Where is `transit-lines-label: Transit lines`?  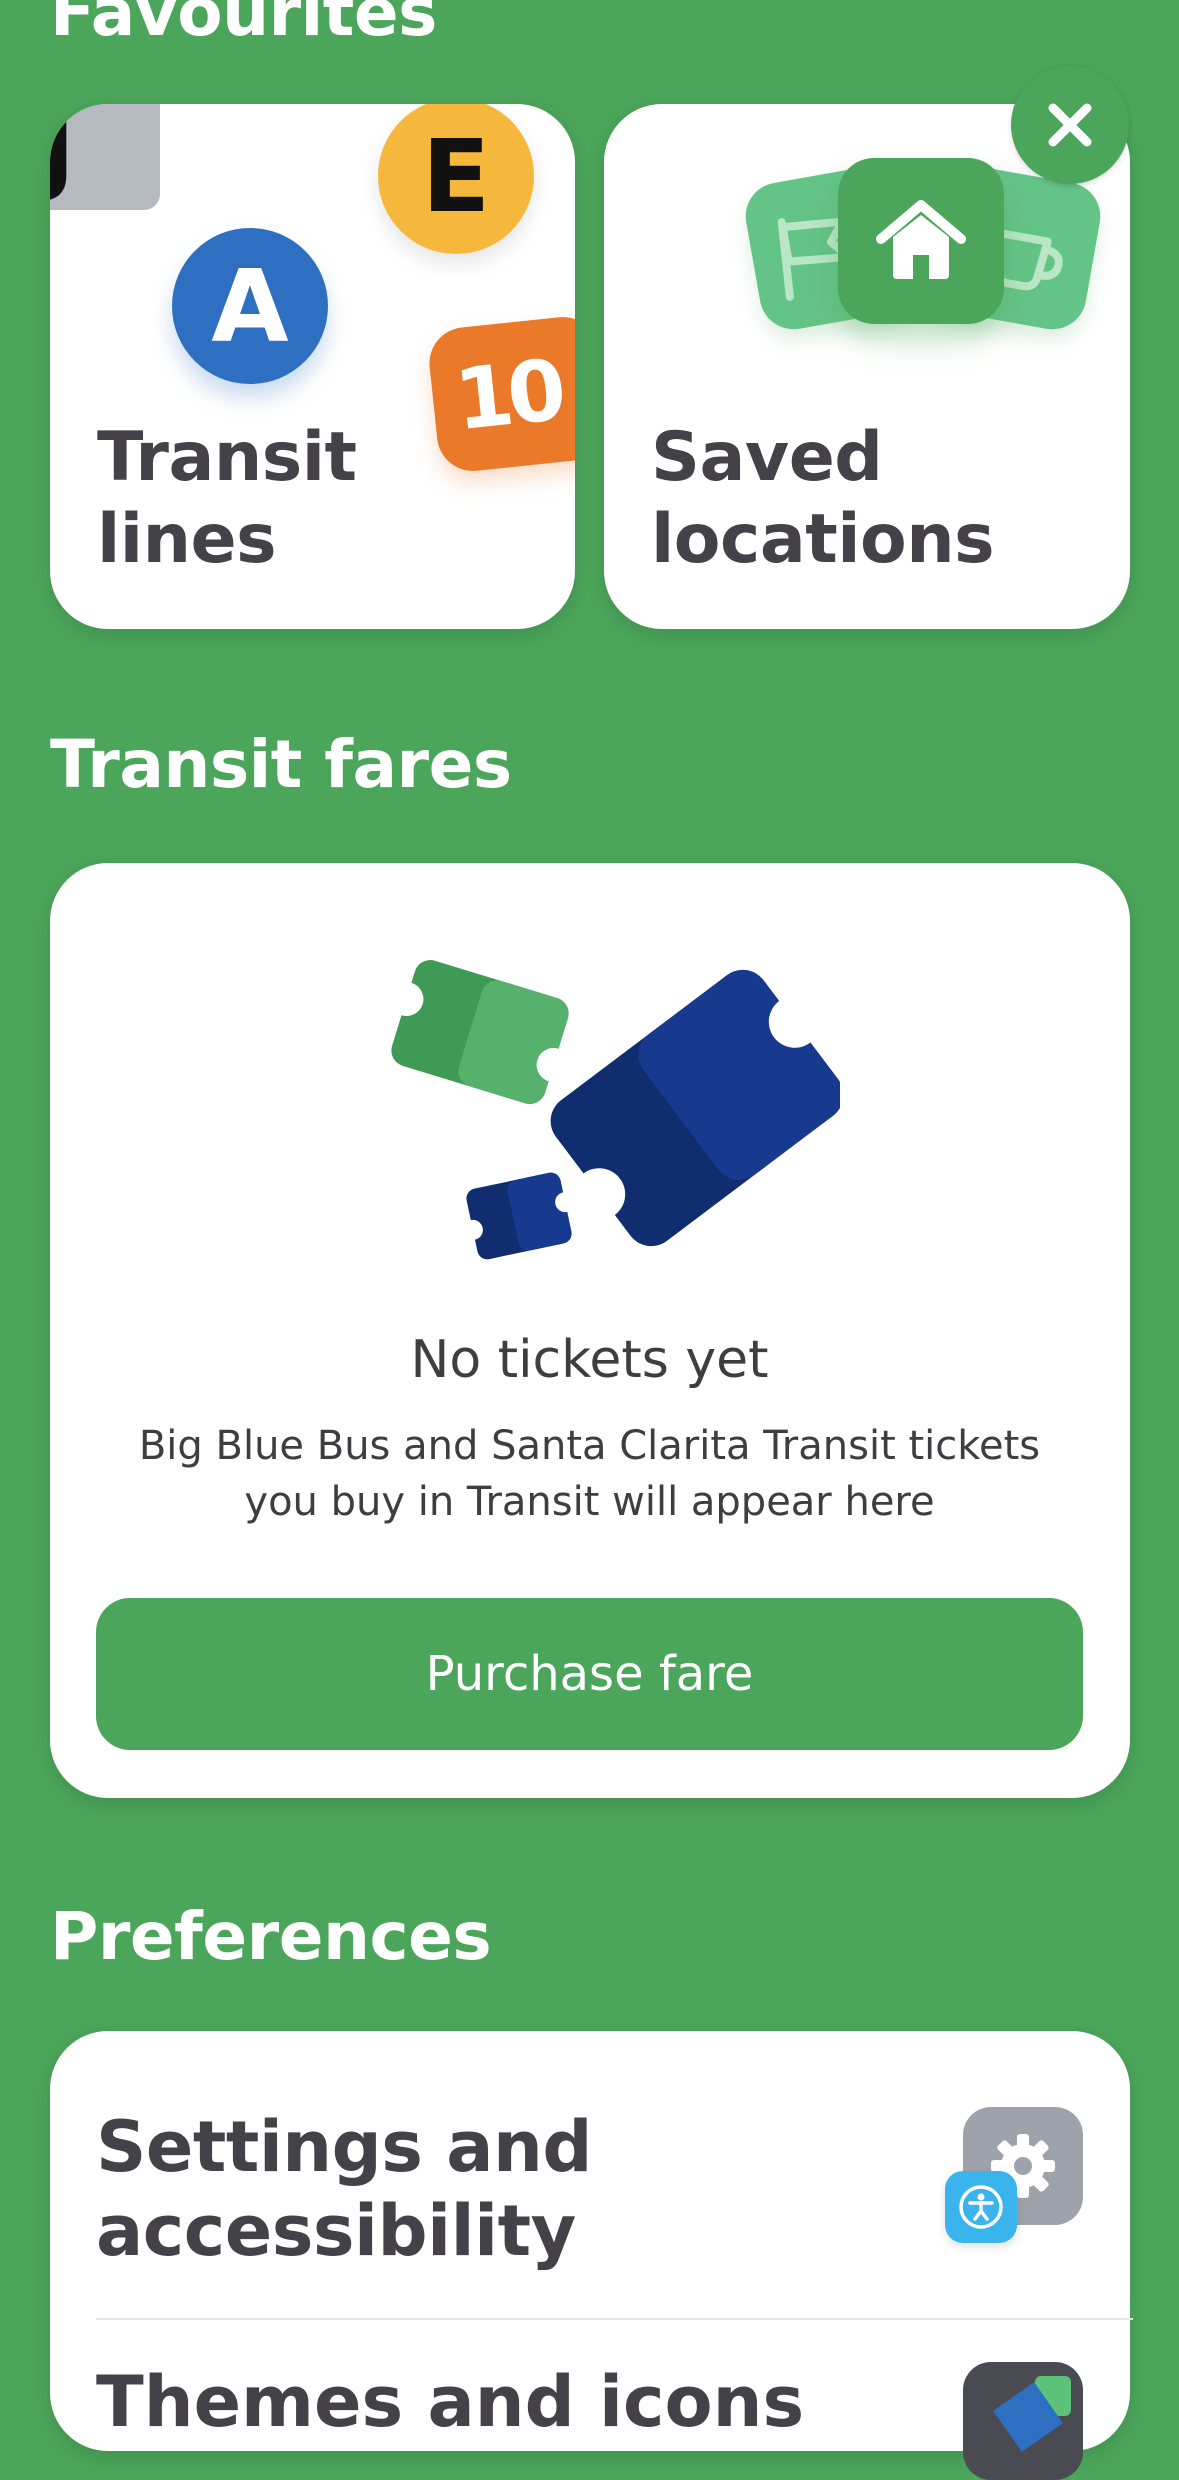 transit-lines-label: Transit lines is located at coordinates (227, 498).